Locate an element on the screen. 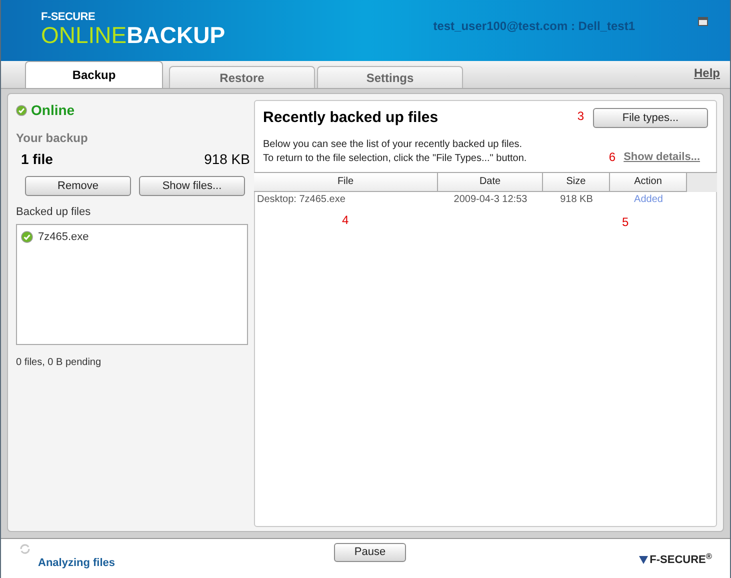  table-cell-text: 918 KB is located at coordinates (576, 199).